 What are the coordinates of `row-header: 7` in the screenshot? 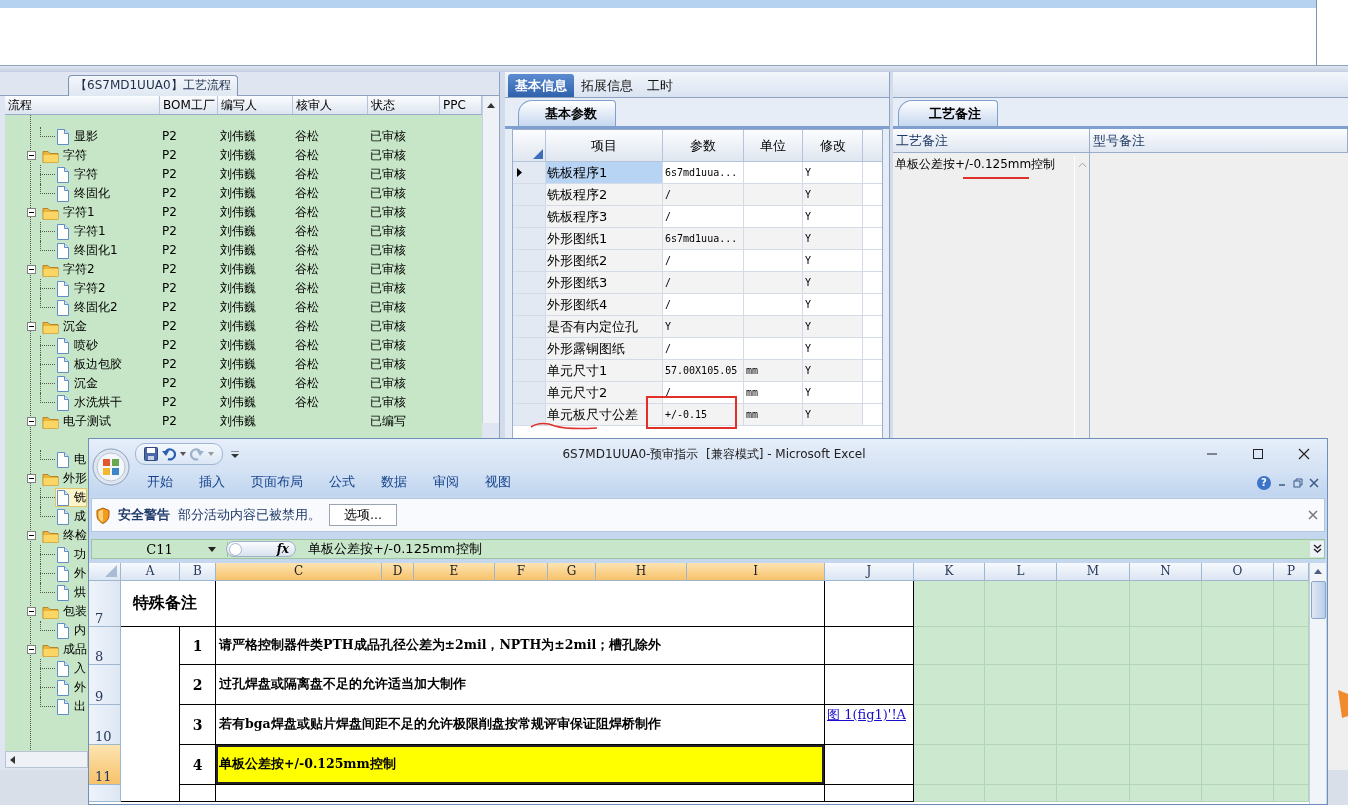 It's located at (105, 604).